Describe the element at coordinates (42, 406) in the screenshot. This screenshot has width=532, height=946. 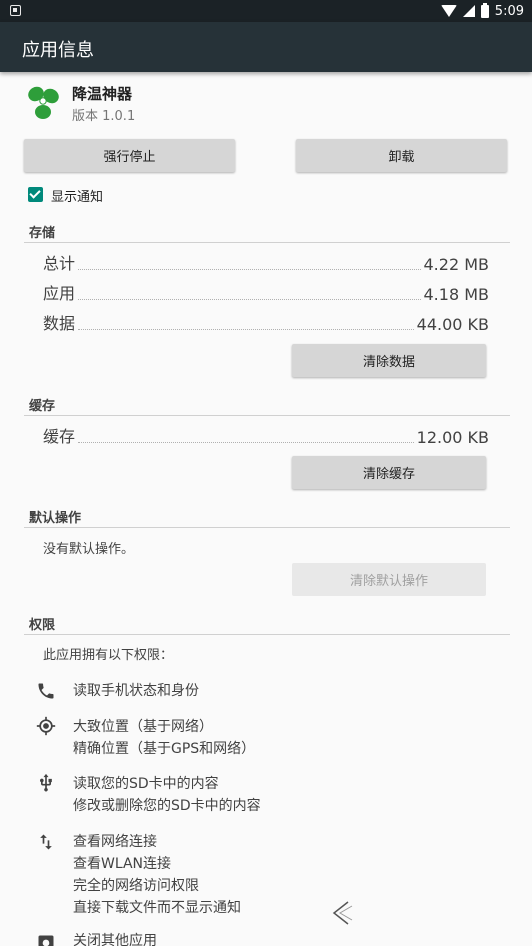
I see `cache-section-title: 缓存` at that location.